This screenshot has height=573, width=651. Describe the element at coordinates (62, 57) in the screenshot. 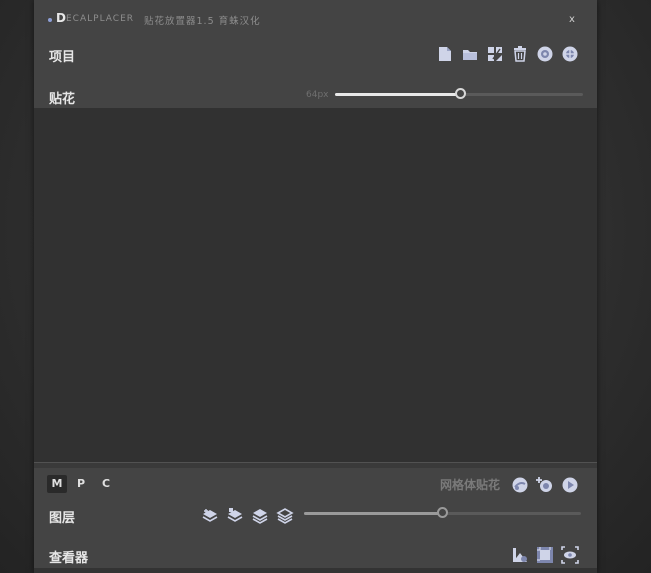

I see `project-label: 项目` at that location.